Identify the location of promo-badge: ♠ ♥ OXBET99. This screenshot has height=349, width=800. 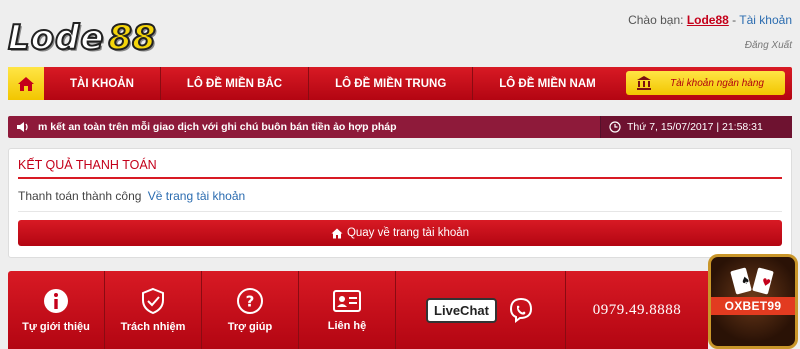
(753, 301).